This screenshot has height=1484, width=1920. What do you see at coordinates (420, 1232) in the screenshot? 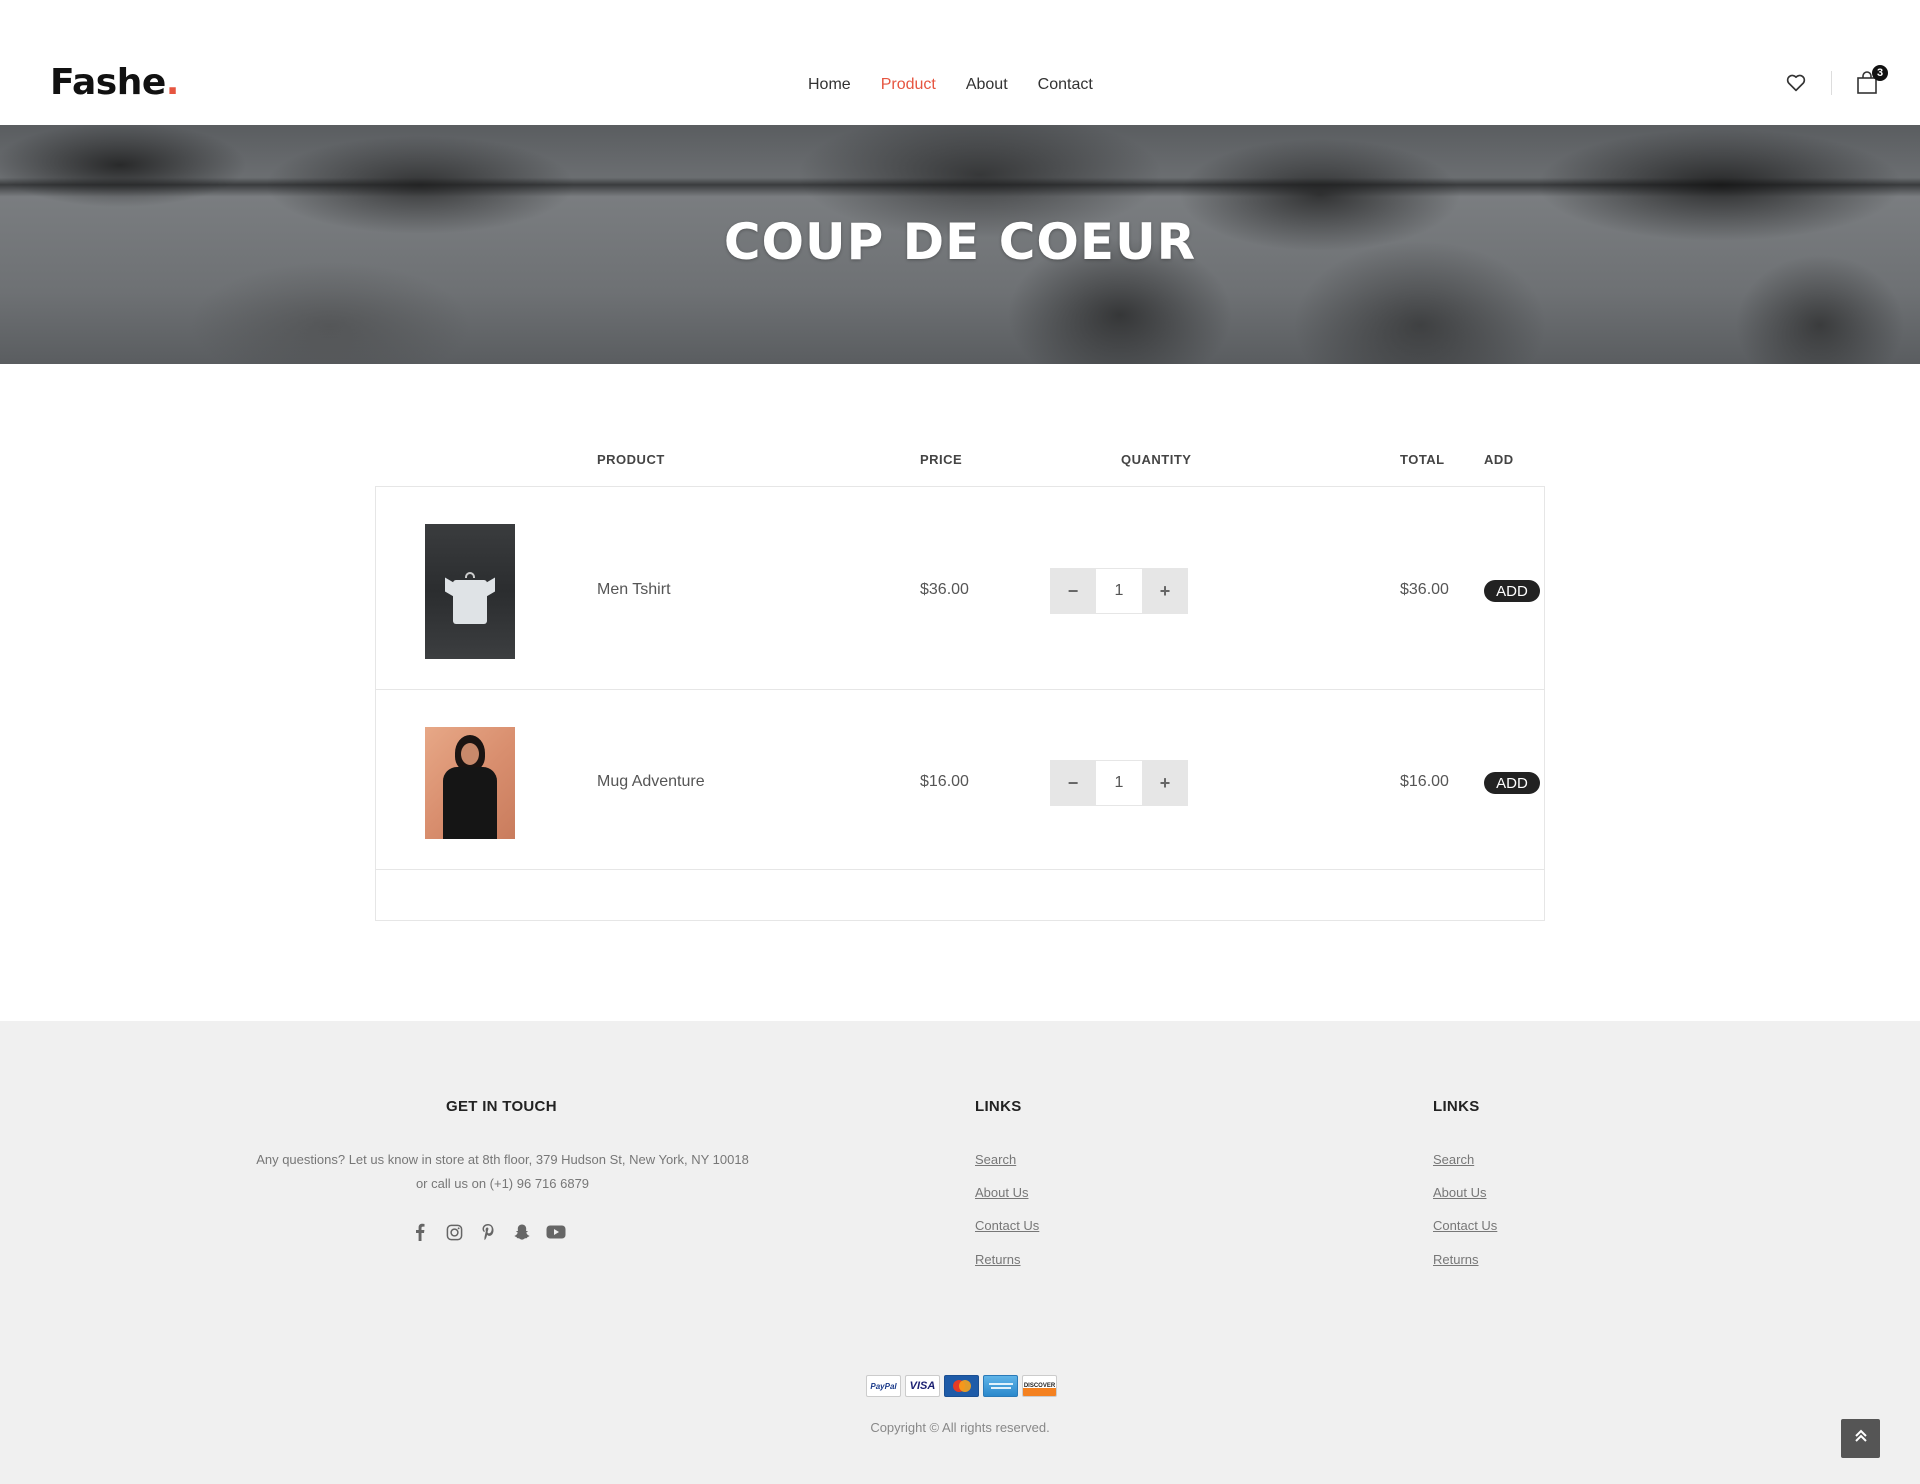
I see `facebook-icon` at bounding box center [420, 1232].